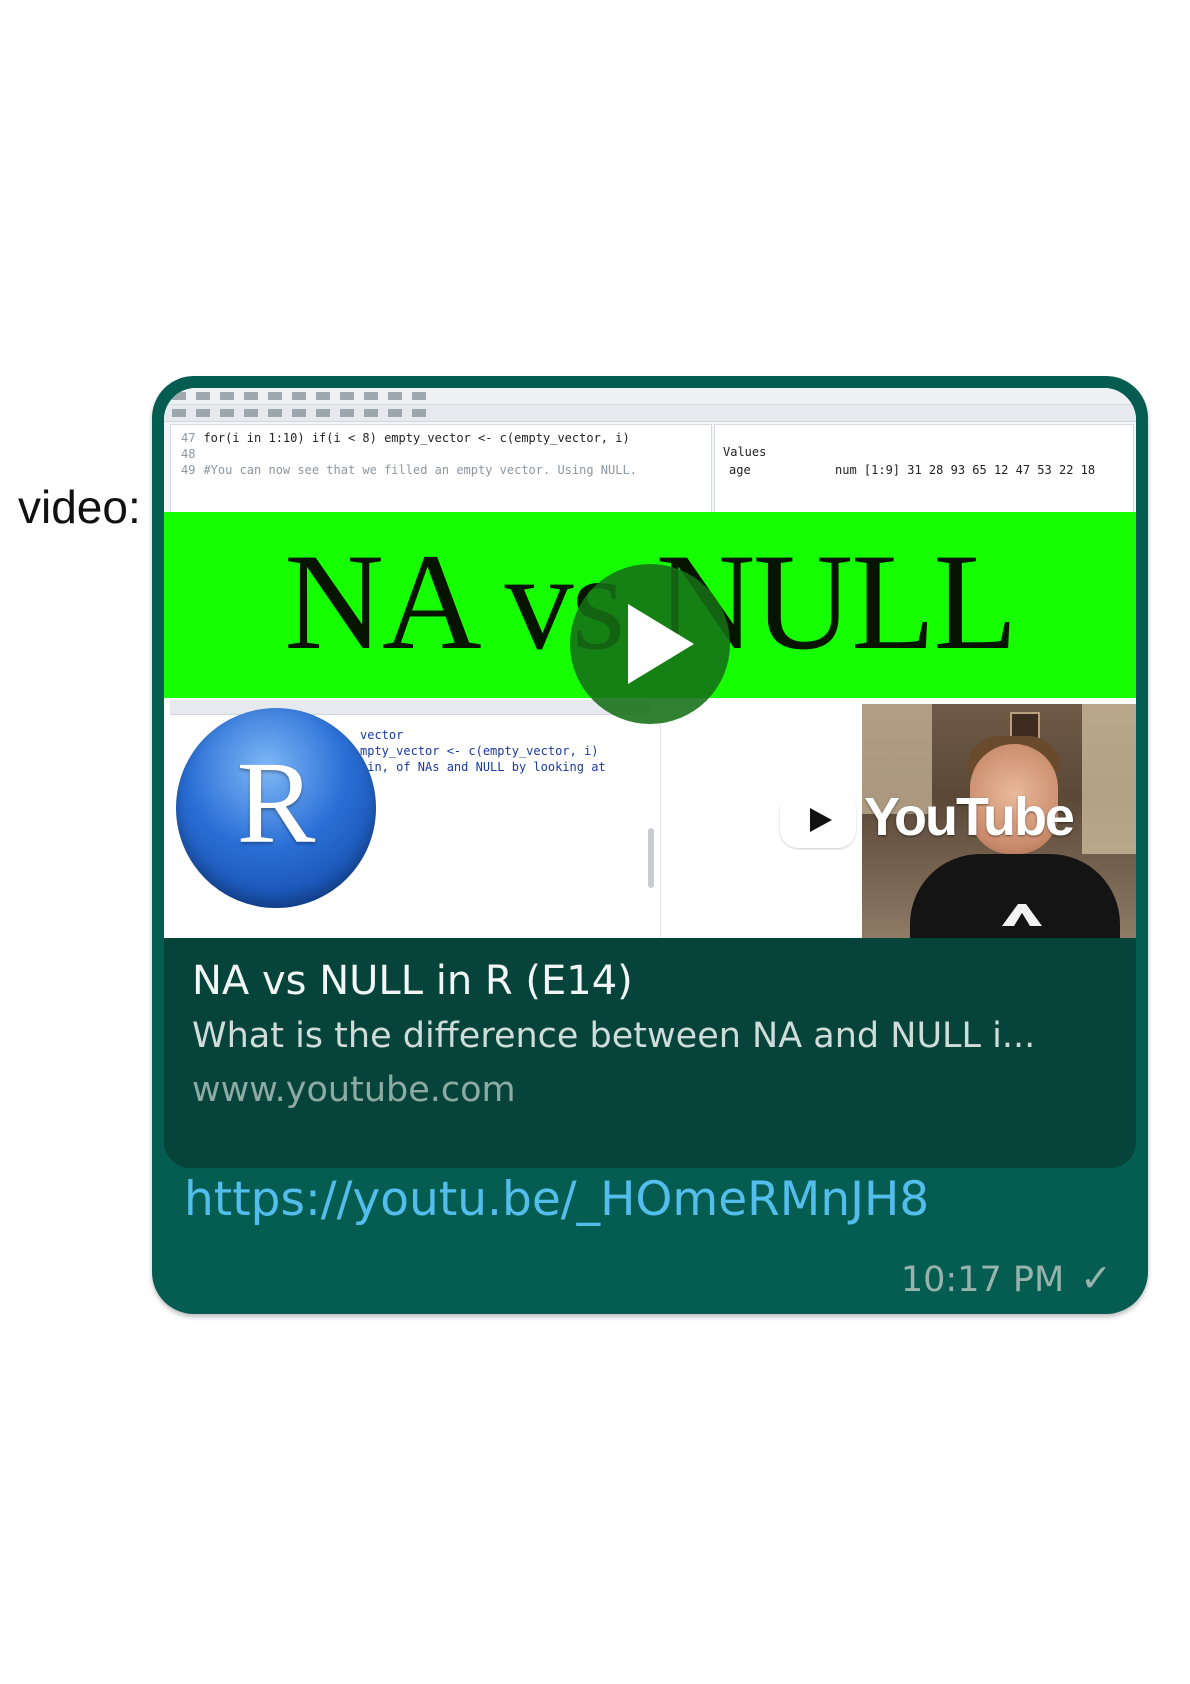 Image resolution: width=1190 pixels, height=1684 pixels. What do you see at coordinates (650, 396) in the screenshot?
I see `ide-menubar` at bounding box center [650, 396].